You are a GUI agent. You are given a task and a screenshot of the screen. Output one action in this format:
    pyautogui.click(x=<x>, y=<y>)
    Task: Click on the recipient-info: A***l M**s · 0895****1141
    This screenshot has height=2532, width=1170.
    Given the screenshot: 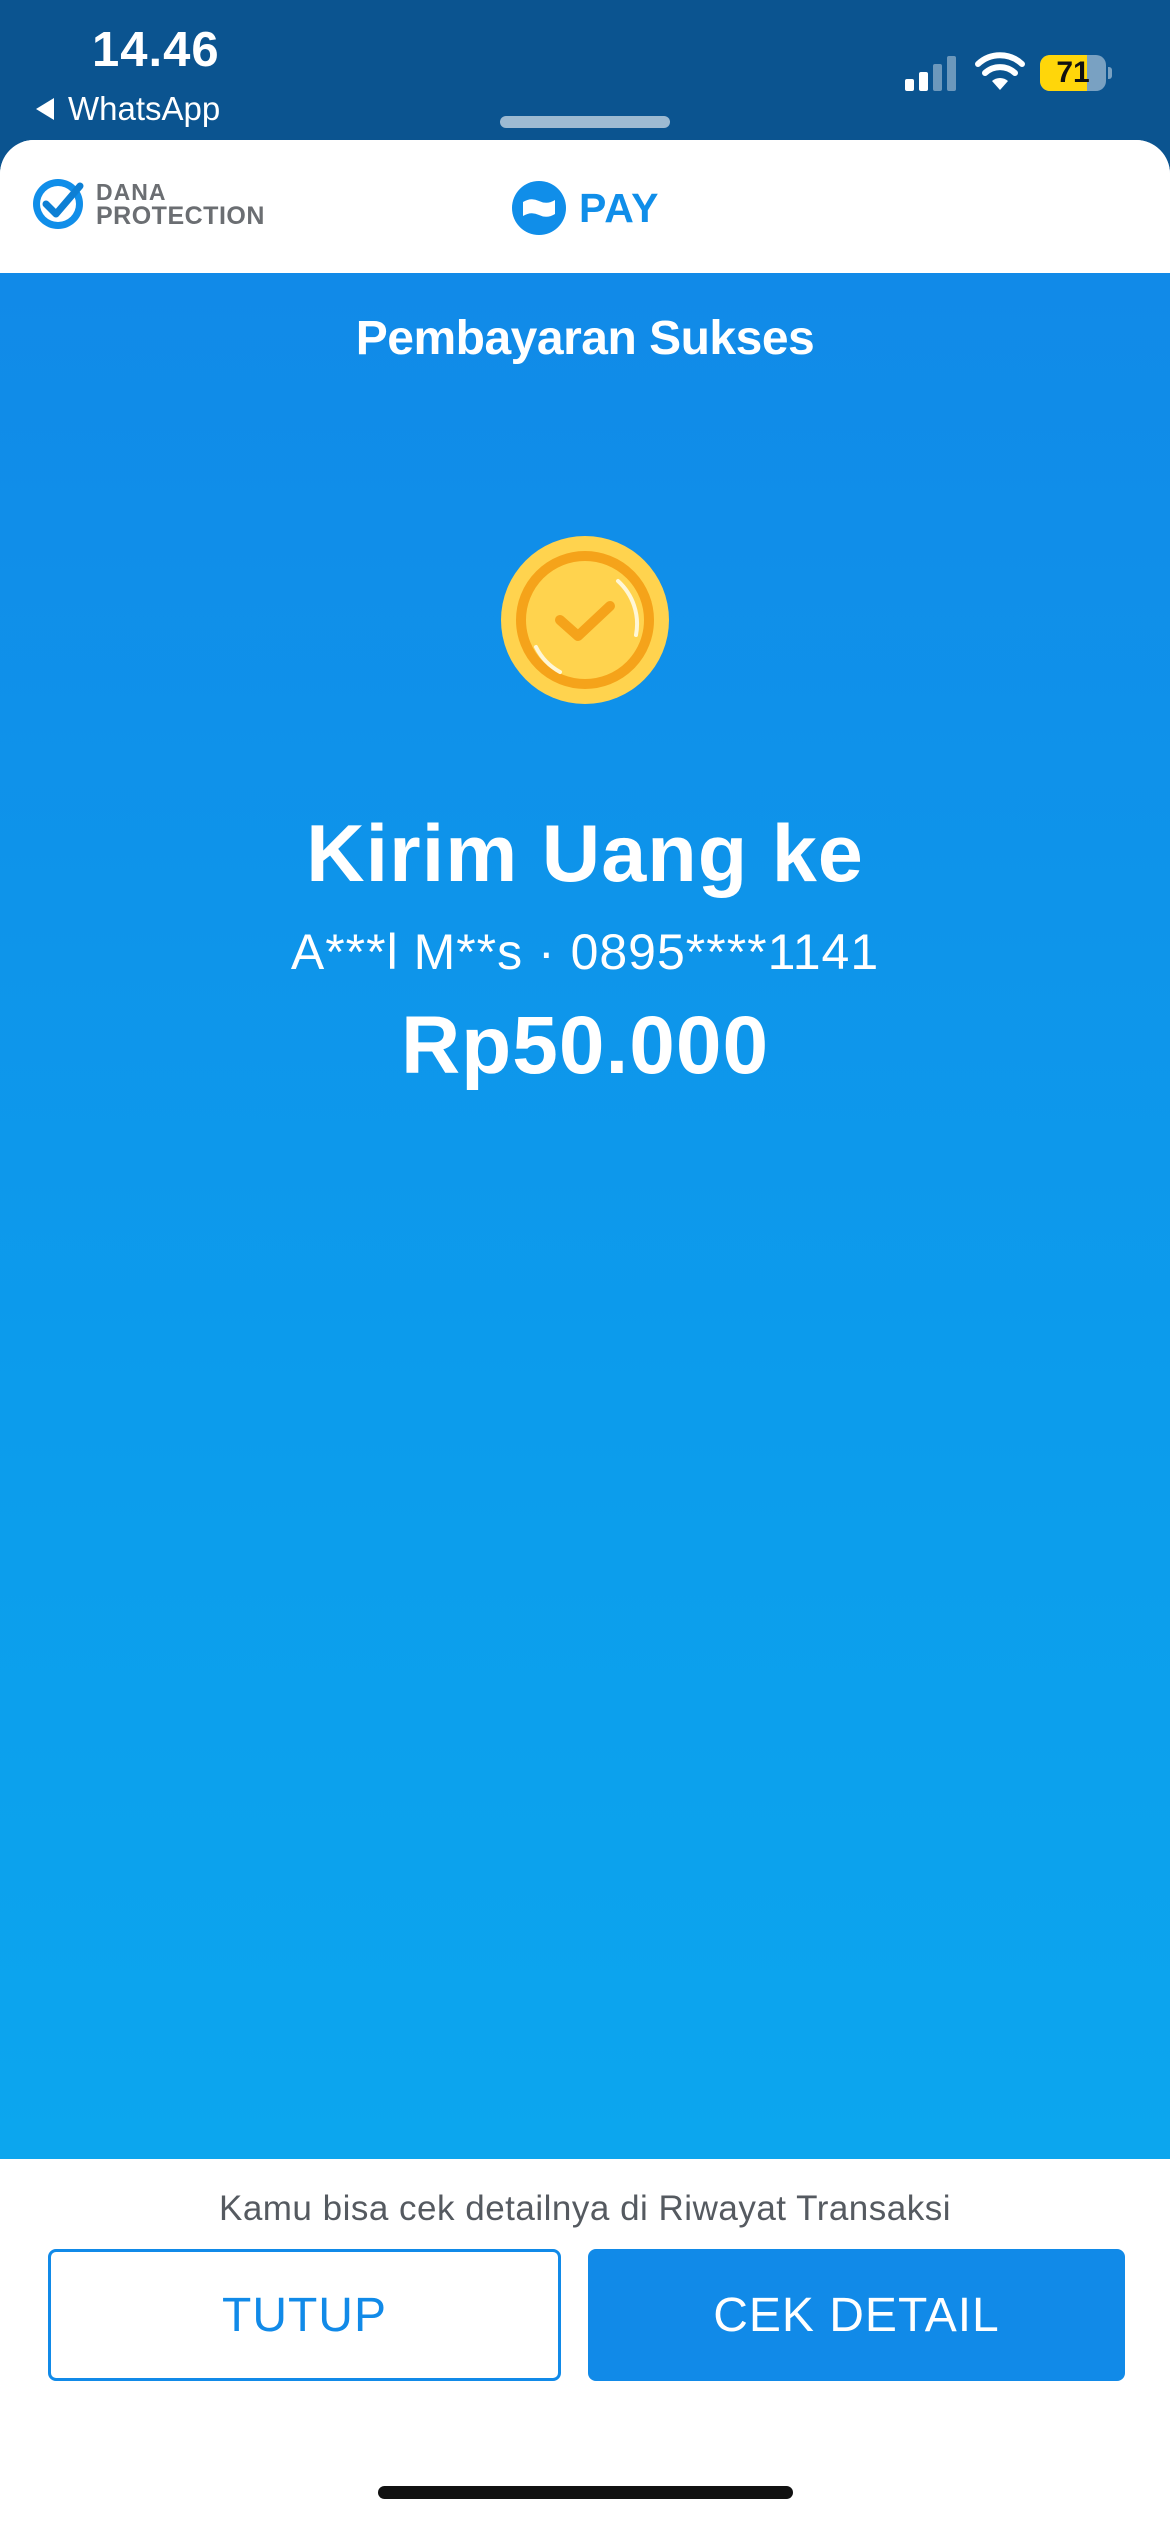 What is the action you would take?
    pyautogui.click(x=585, y=952)
    